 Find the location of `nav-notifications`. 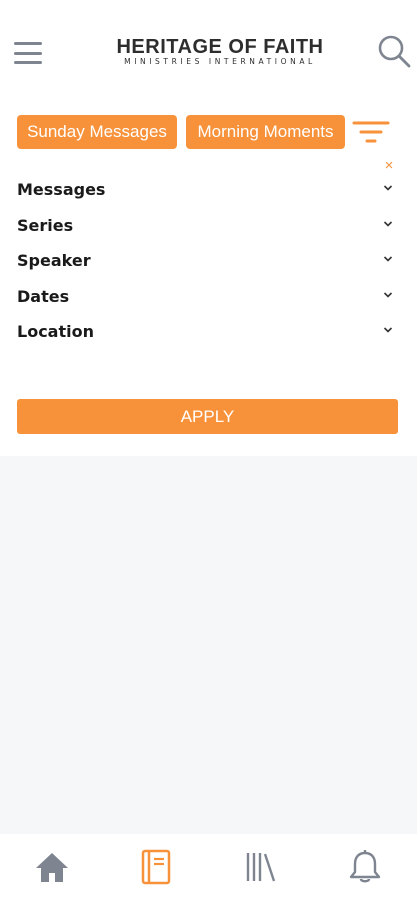

nav-notifications is located at coordinates (365, 867).